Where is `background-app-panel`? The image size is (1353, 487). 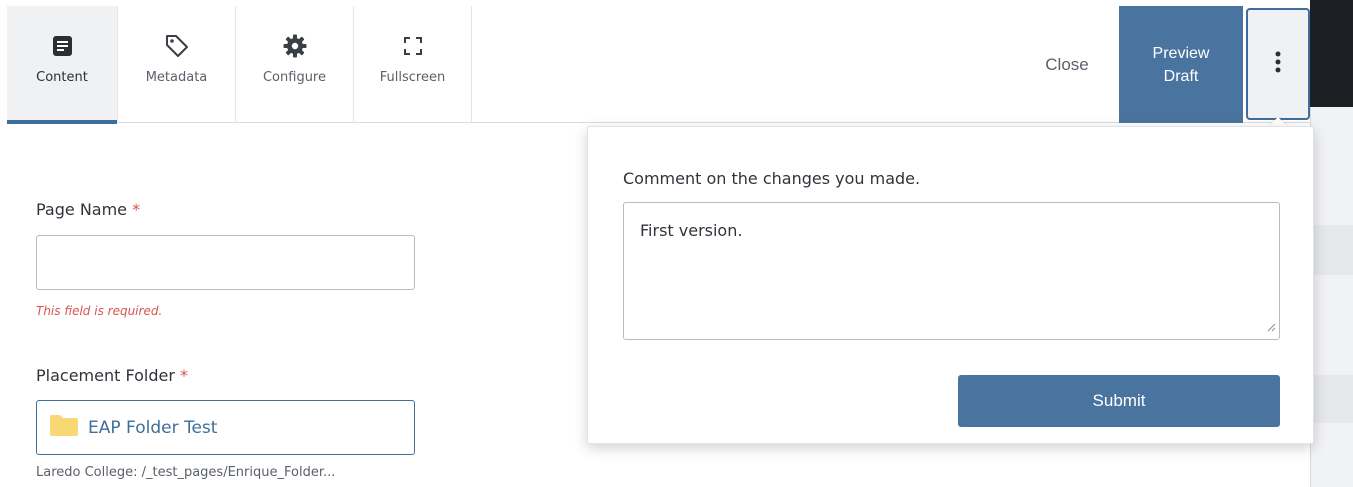 background-app-panel is located at coordinates (1331, 297).